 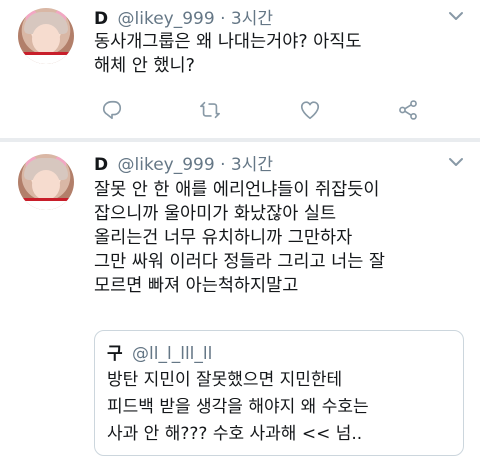 I want to click on quoted-display-name: 구, so click(x=115, y=354).